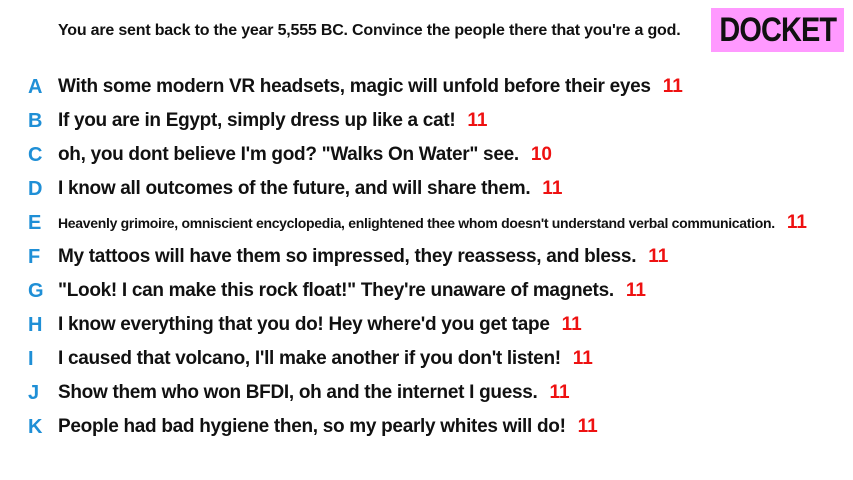  What do you see at coordinates (35, 120) in the screenshot?
I see `answer-letter: B` at bounding box center [35, 120].